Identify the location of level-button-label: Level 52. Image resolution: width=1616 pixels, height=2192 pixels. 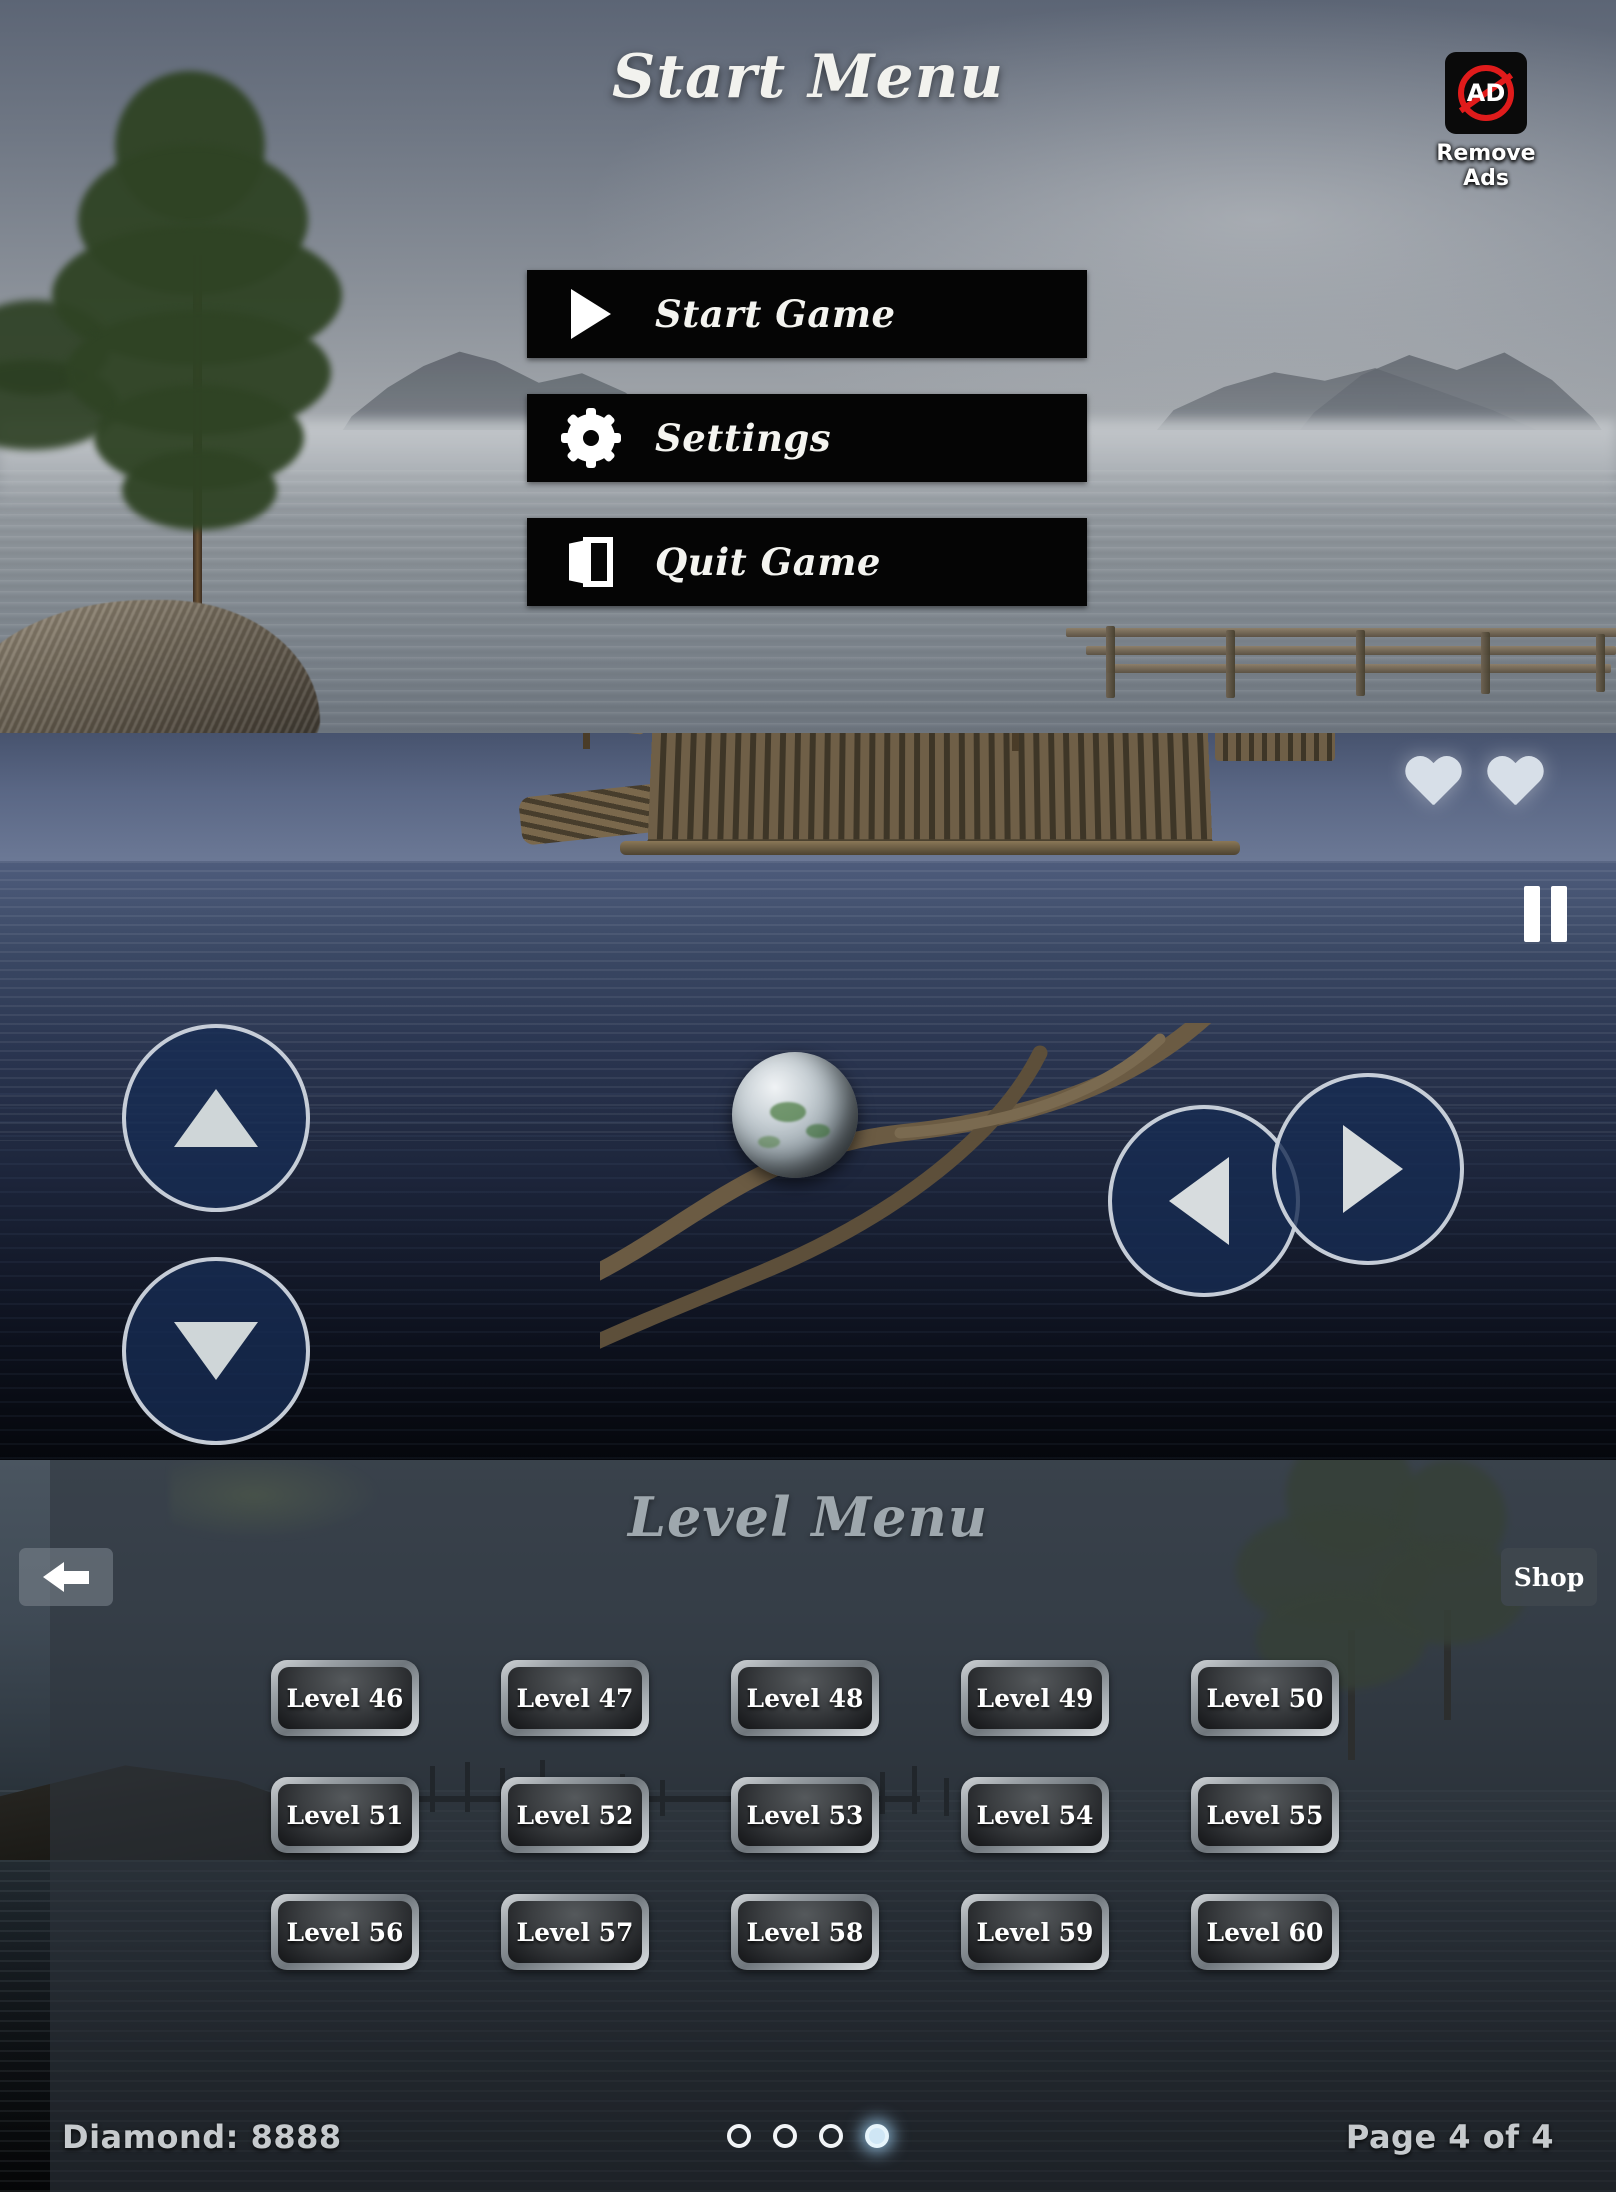
(575, 1815).